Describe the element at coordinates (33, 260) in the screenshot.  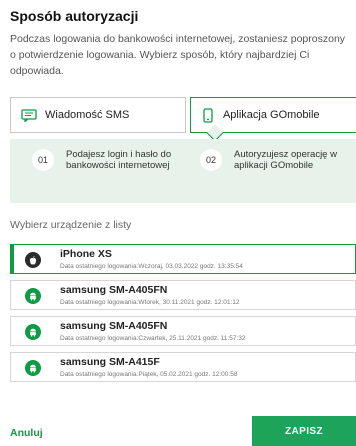
I see `apple-icon` at that location.